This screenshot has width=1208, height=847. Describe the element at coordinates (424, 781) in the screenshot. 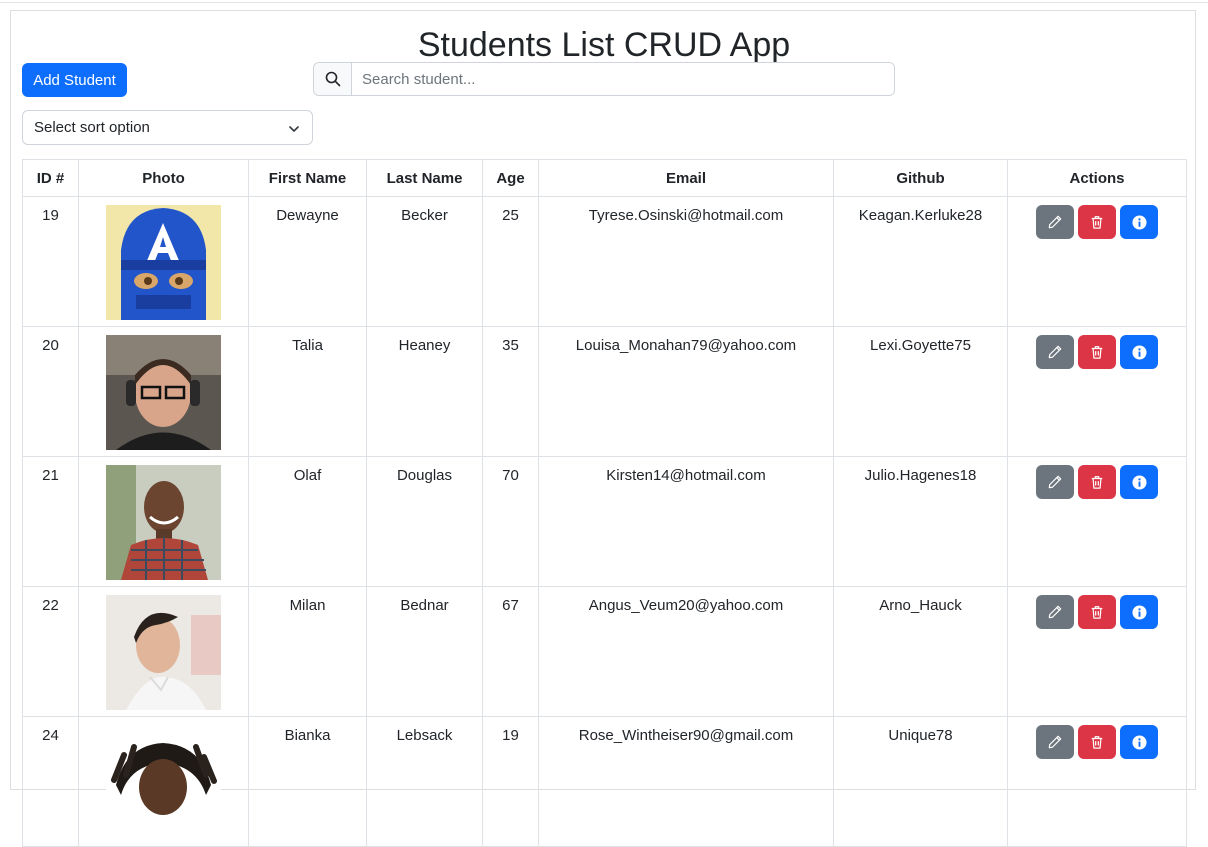

I see `cell-last-name: Lebsack` at that location.